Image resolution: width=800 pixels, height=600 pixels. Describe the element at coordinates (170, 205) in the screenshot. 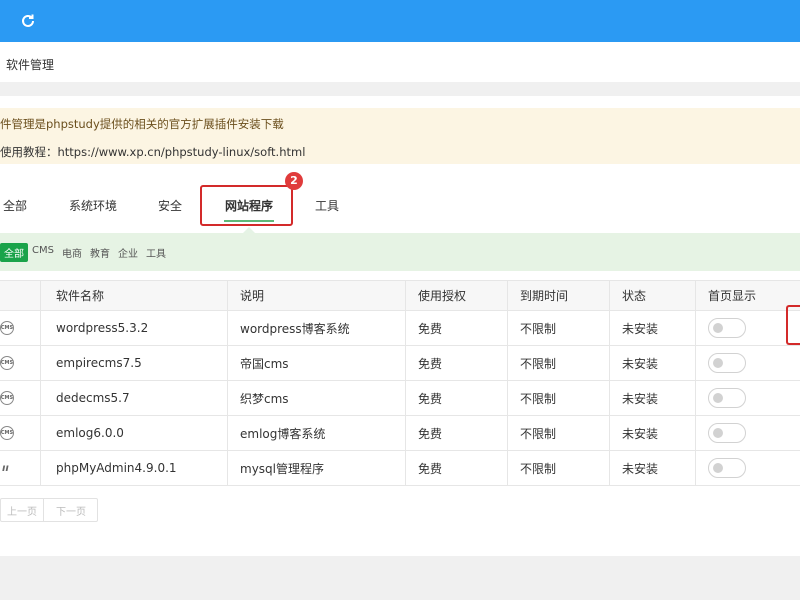

I see `tab-security: 安全` at that location.